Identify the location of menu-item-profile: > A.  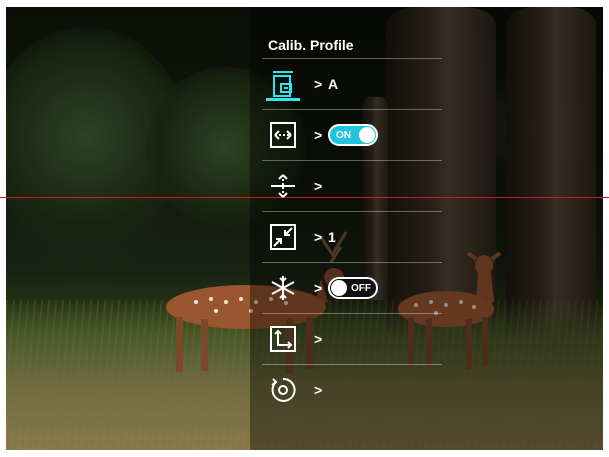
(352, 83).